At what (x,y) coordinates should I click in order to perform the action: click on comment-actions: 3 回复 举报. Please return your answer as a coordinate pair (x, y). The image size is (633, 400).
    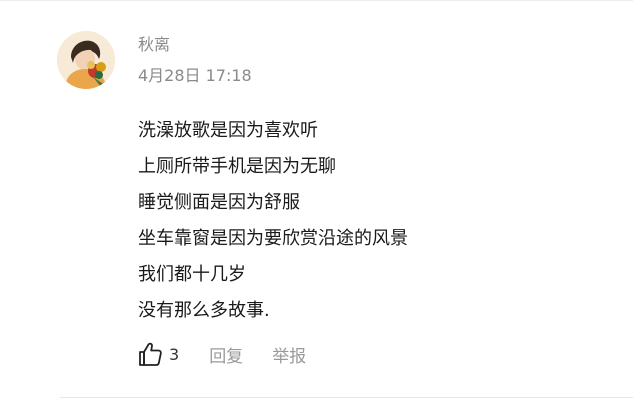
    Looking at the image, I should click on (221, 354).